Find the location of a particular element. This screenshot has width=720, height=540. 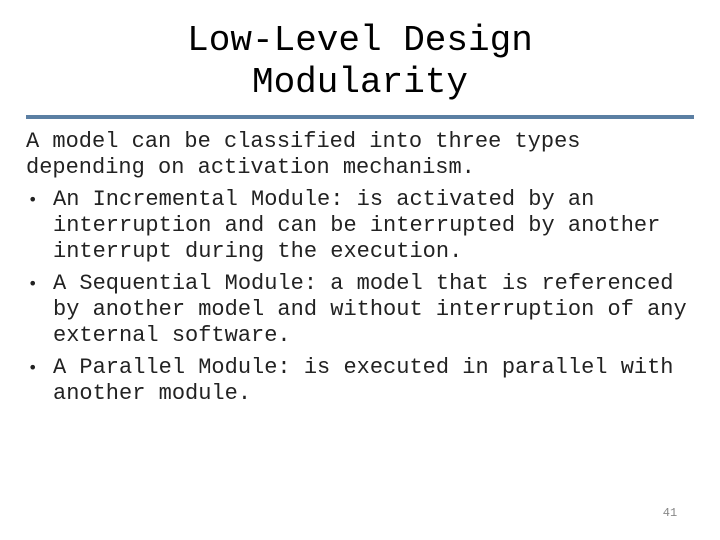

title-divider is located at coordinates (360, 117).